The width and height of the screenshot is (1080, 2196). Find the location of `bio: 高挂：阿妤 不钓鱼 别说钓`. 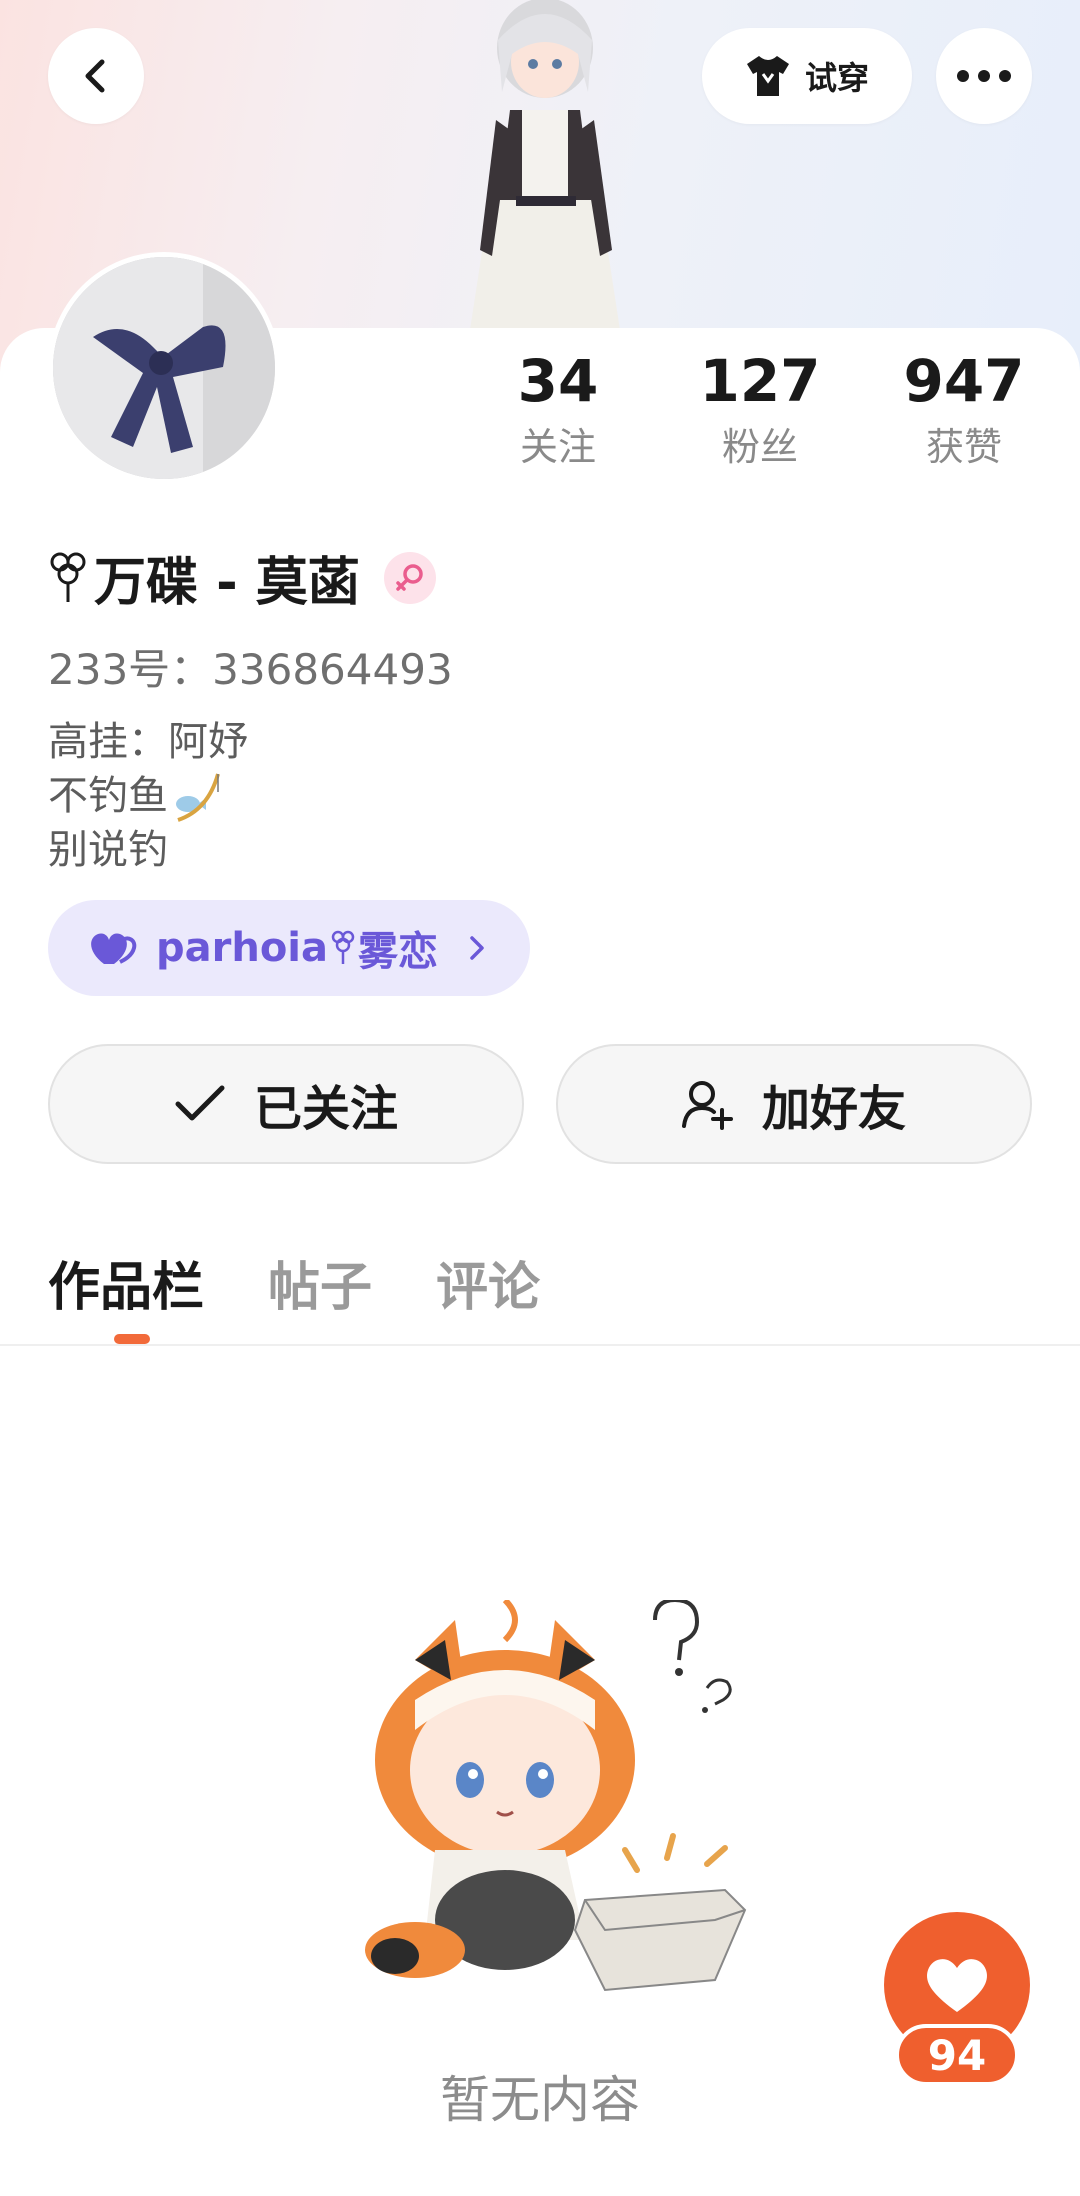

bio: 高挂：阿妤 不钓鱼 别说钓 is located at coordinates (148, 796).